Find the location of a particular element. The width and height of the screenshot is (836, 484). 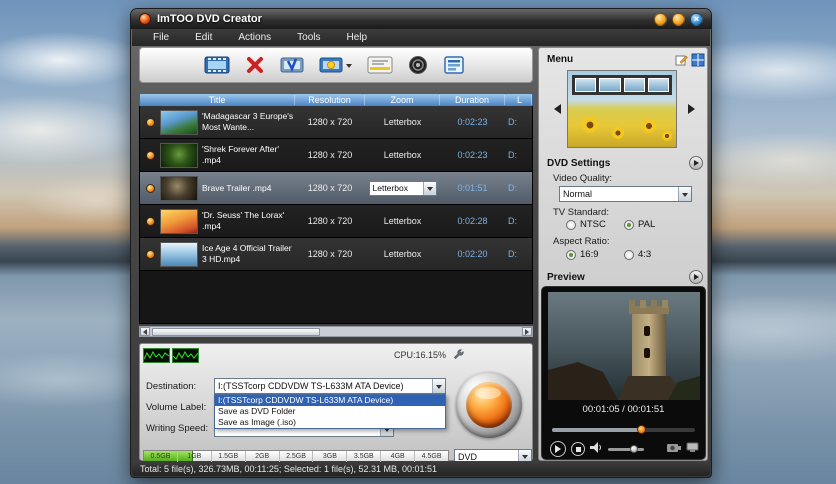

burn-button is located at coordinates (489, 405).